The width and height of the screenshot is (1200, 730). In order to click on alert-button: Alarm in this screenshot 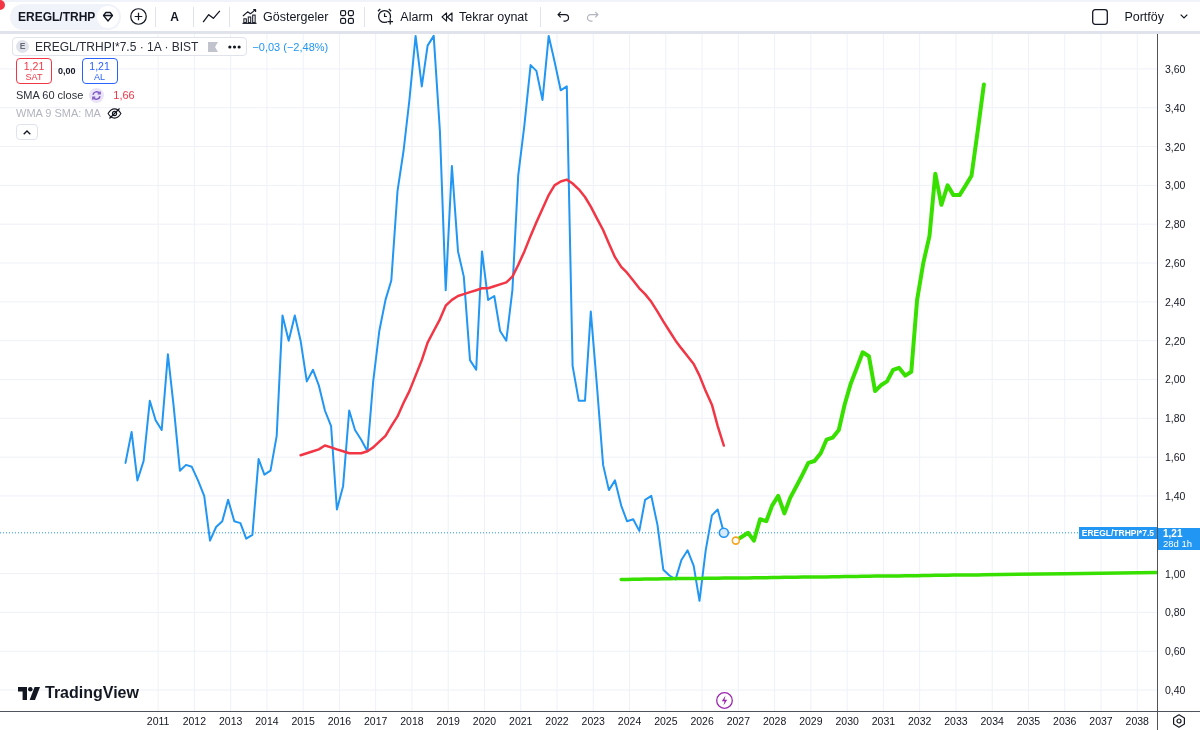, I will do `click(405, 16)`.